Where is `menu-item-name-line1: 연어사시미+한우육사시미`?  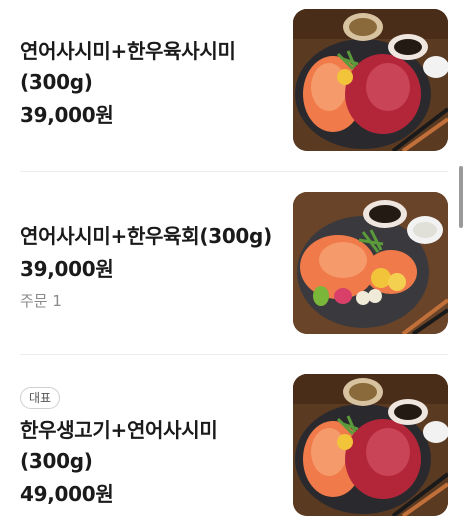 menu-item-name-line1: 연어사시미+한우육사시미 is located at coordinates (128, 51).